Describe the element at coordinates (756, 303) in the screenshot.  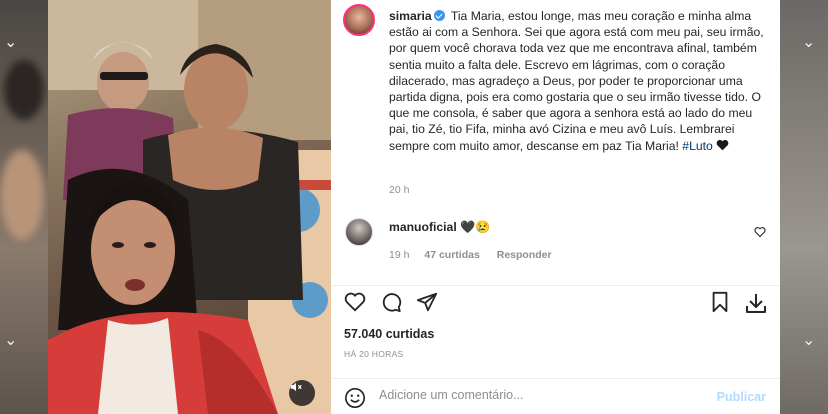
I see `download-icon` at that location.